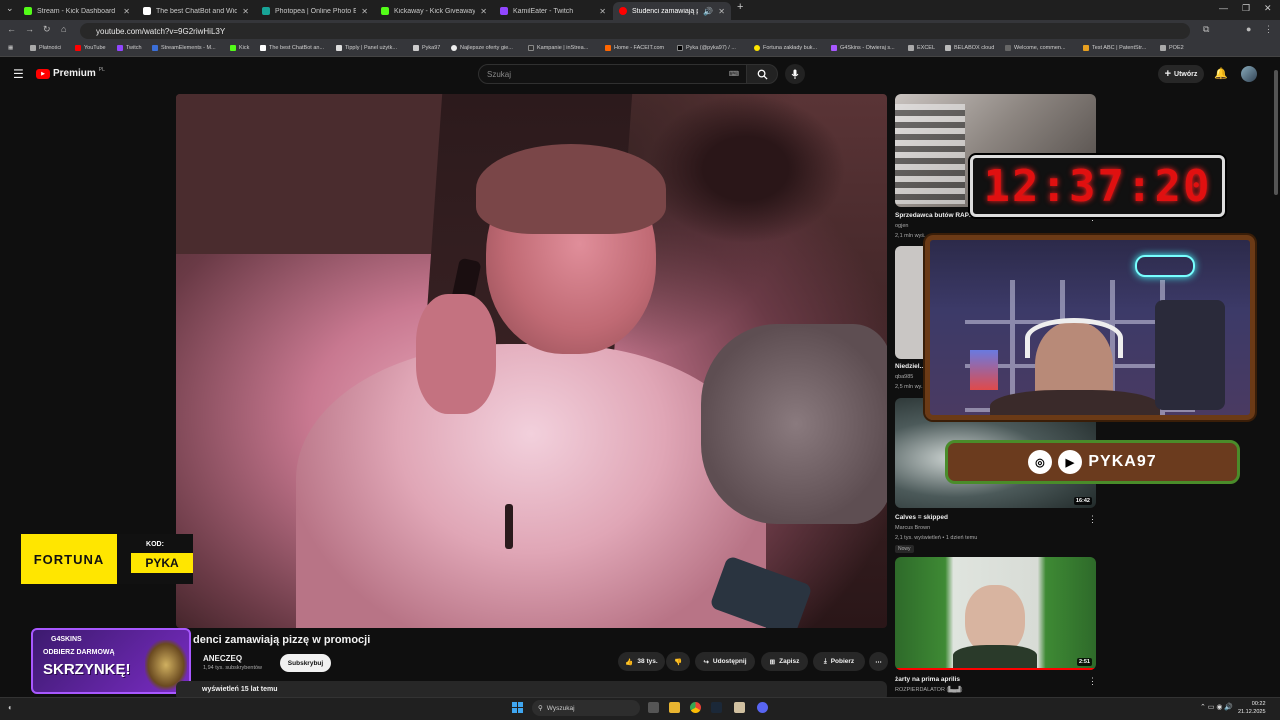  I want to click on tab-photopea: Photopea | Online Photo Editor ✕, so click(315, 11).